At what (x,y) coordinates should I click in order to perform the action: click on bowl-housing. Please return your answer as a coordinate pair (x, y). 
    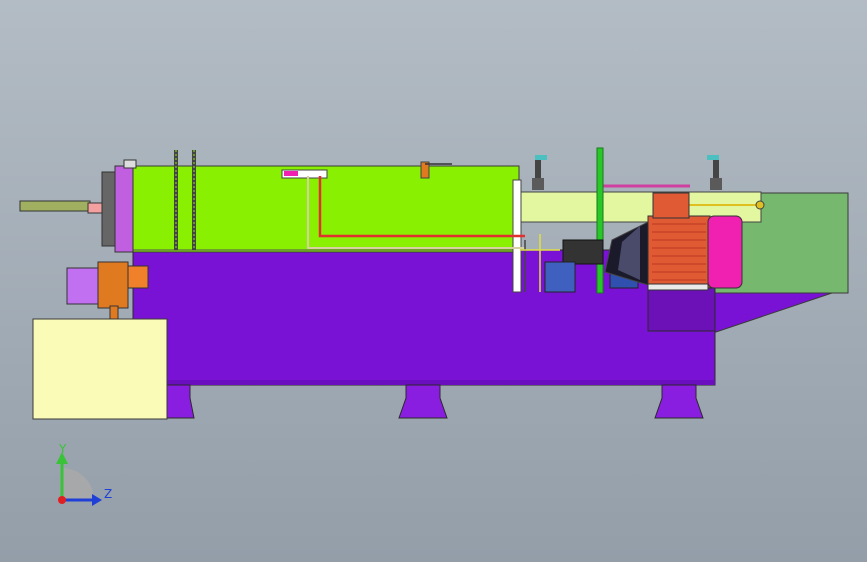
    Looking at the image, I should click on (326, 209).